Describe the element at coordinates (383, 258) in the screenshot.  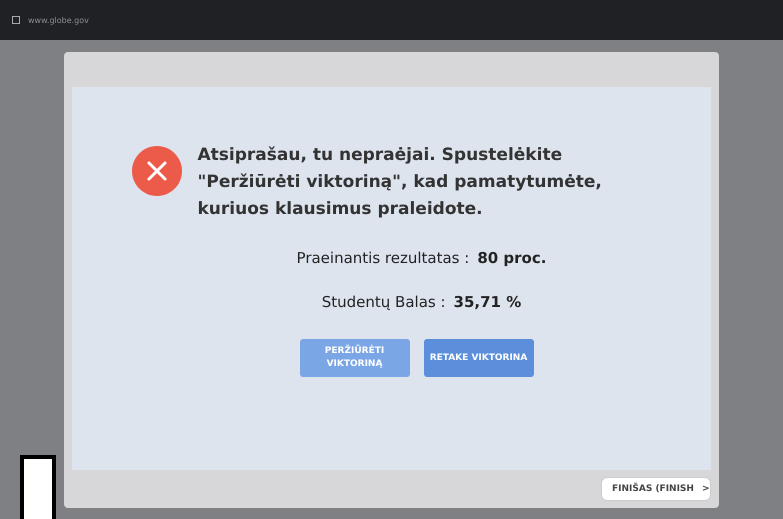
I see `score-label: Praeinantis rezultatas :` at that location.